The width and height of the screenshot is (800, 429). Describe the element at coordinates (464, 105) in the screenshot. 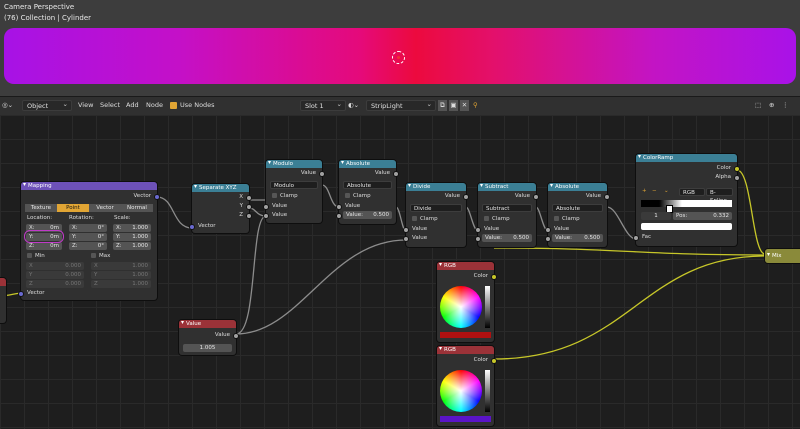

I see `unlink-material-icon: ✕` at that location.